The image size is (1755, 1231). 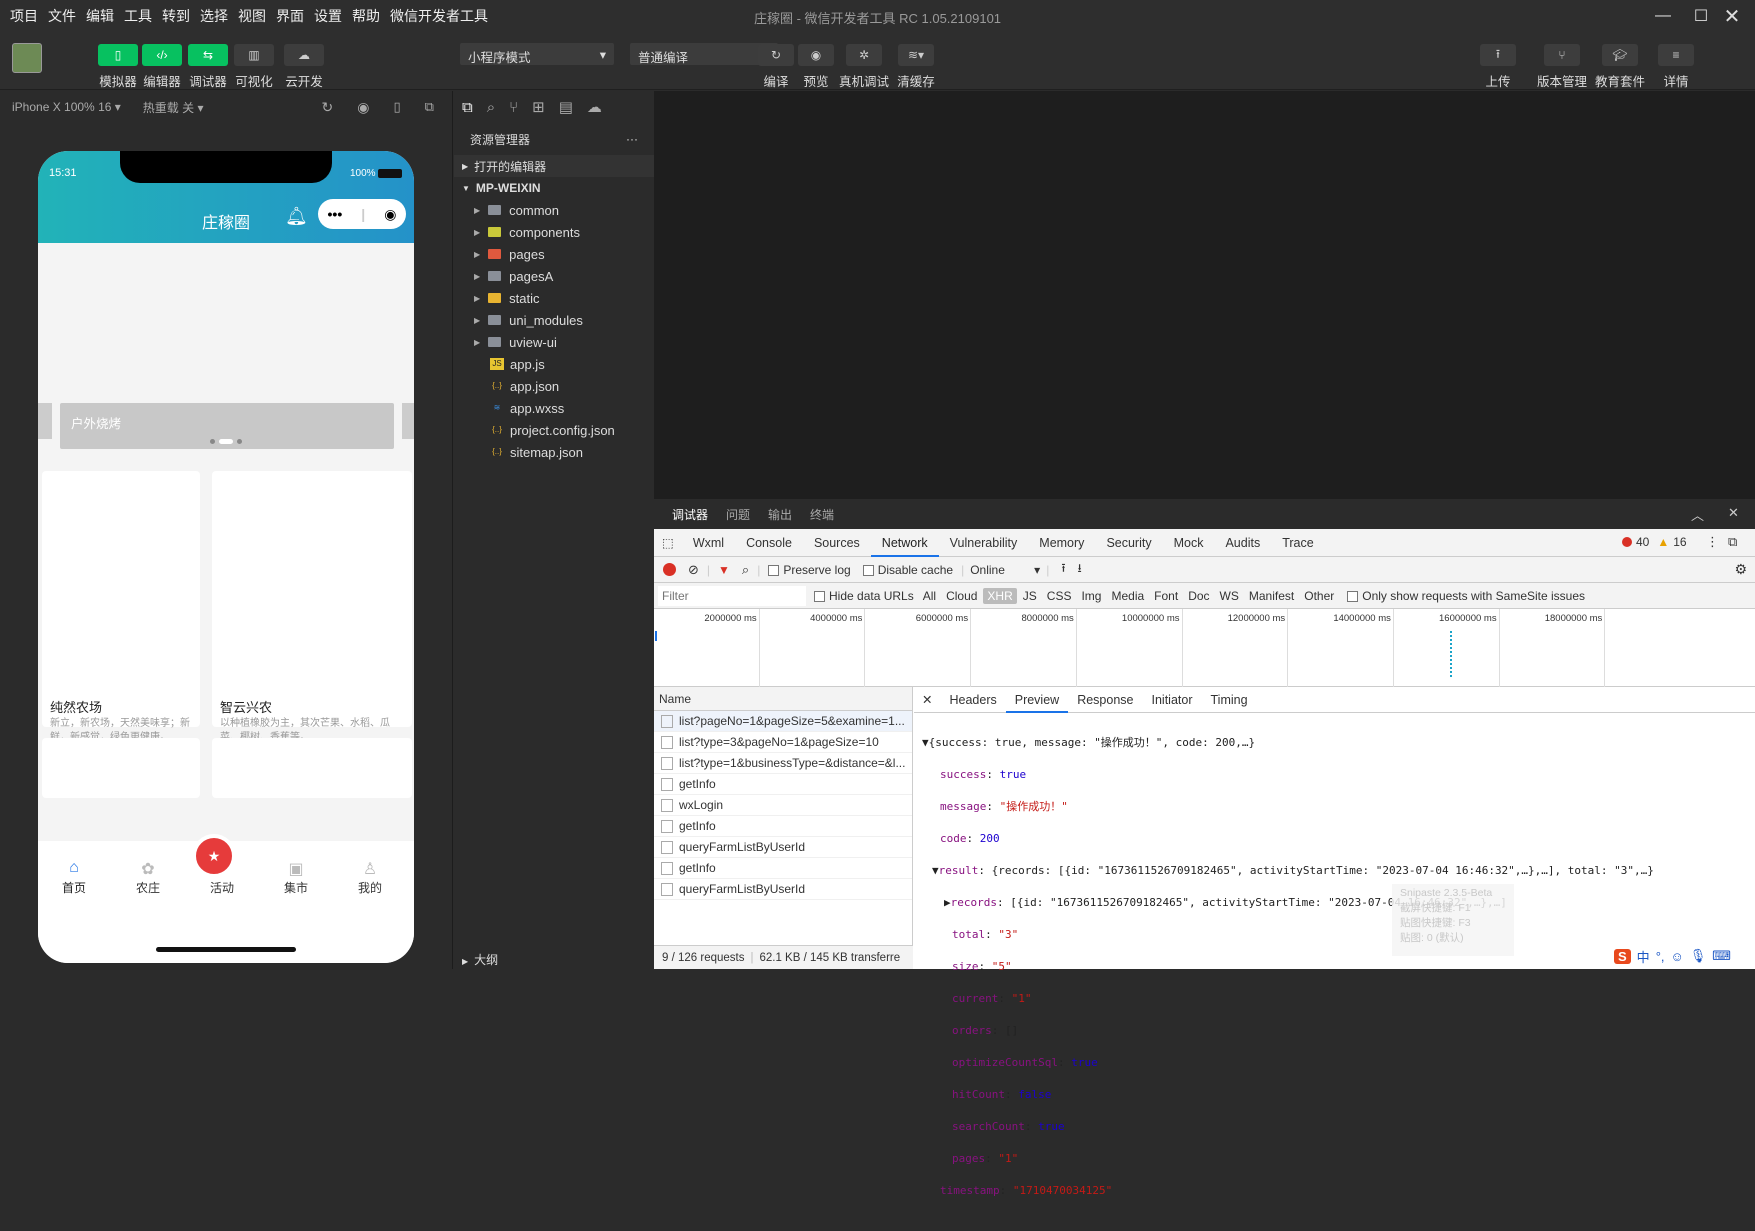 I want to click on type-filter-xhr: XHR, so click(x=1000, y=595).